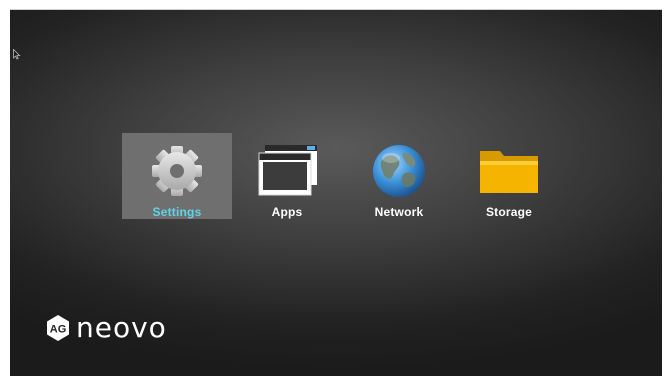 This screenshot has width=665, height=379. Describe the element at coordinates (177, 171) in the screenshot. I see `gear-icon` at that location.